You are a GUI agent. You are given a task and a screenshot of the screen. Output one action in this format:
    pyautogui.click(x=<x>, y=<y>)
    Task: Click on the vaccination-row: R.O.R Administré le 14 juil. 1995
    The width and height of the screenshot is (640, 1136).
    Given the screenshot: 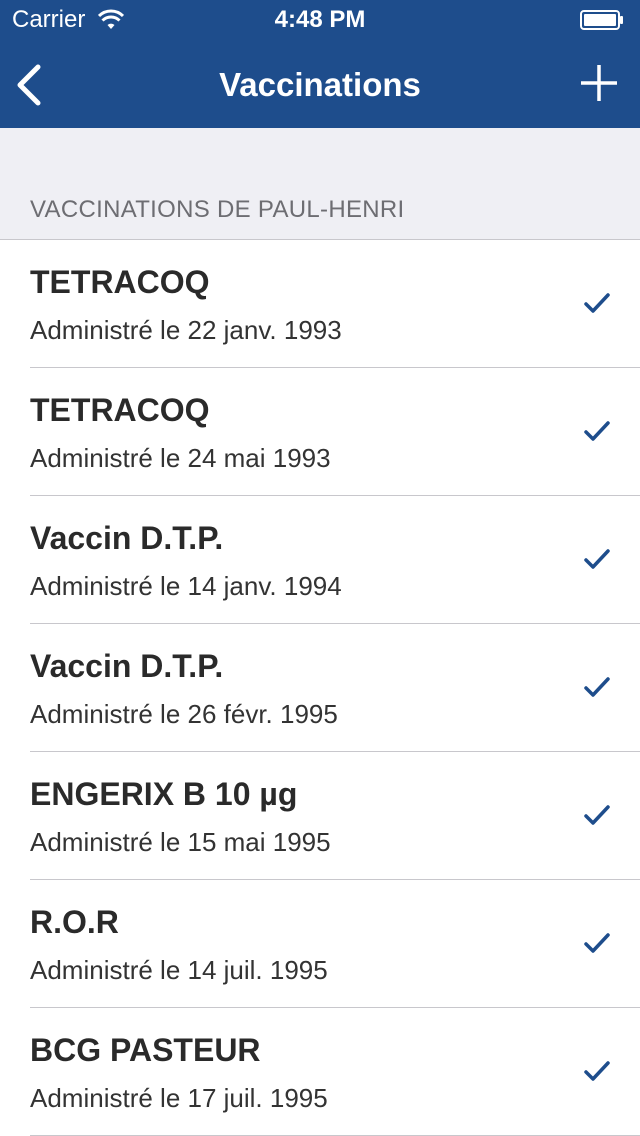 What is the action you would take?
    pyautogui.click(x=335, y=944)
    